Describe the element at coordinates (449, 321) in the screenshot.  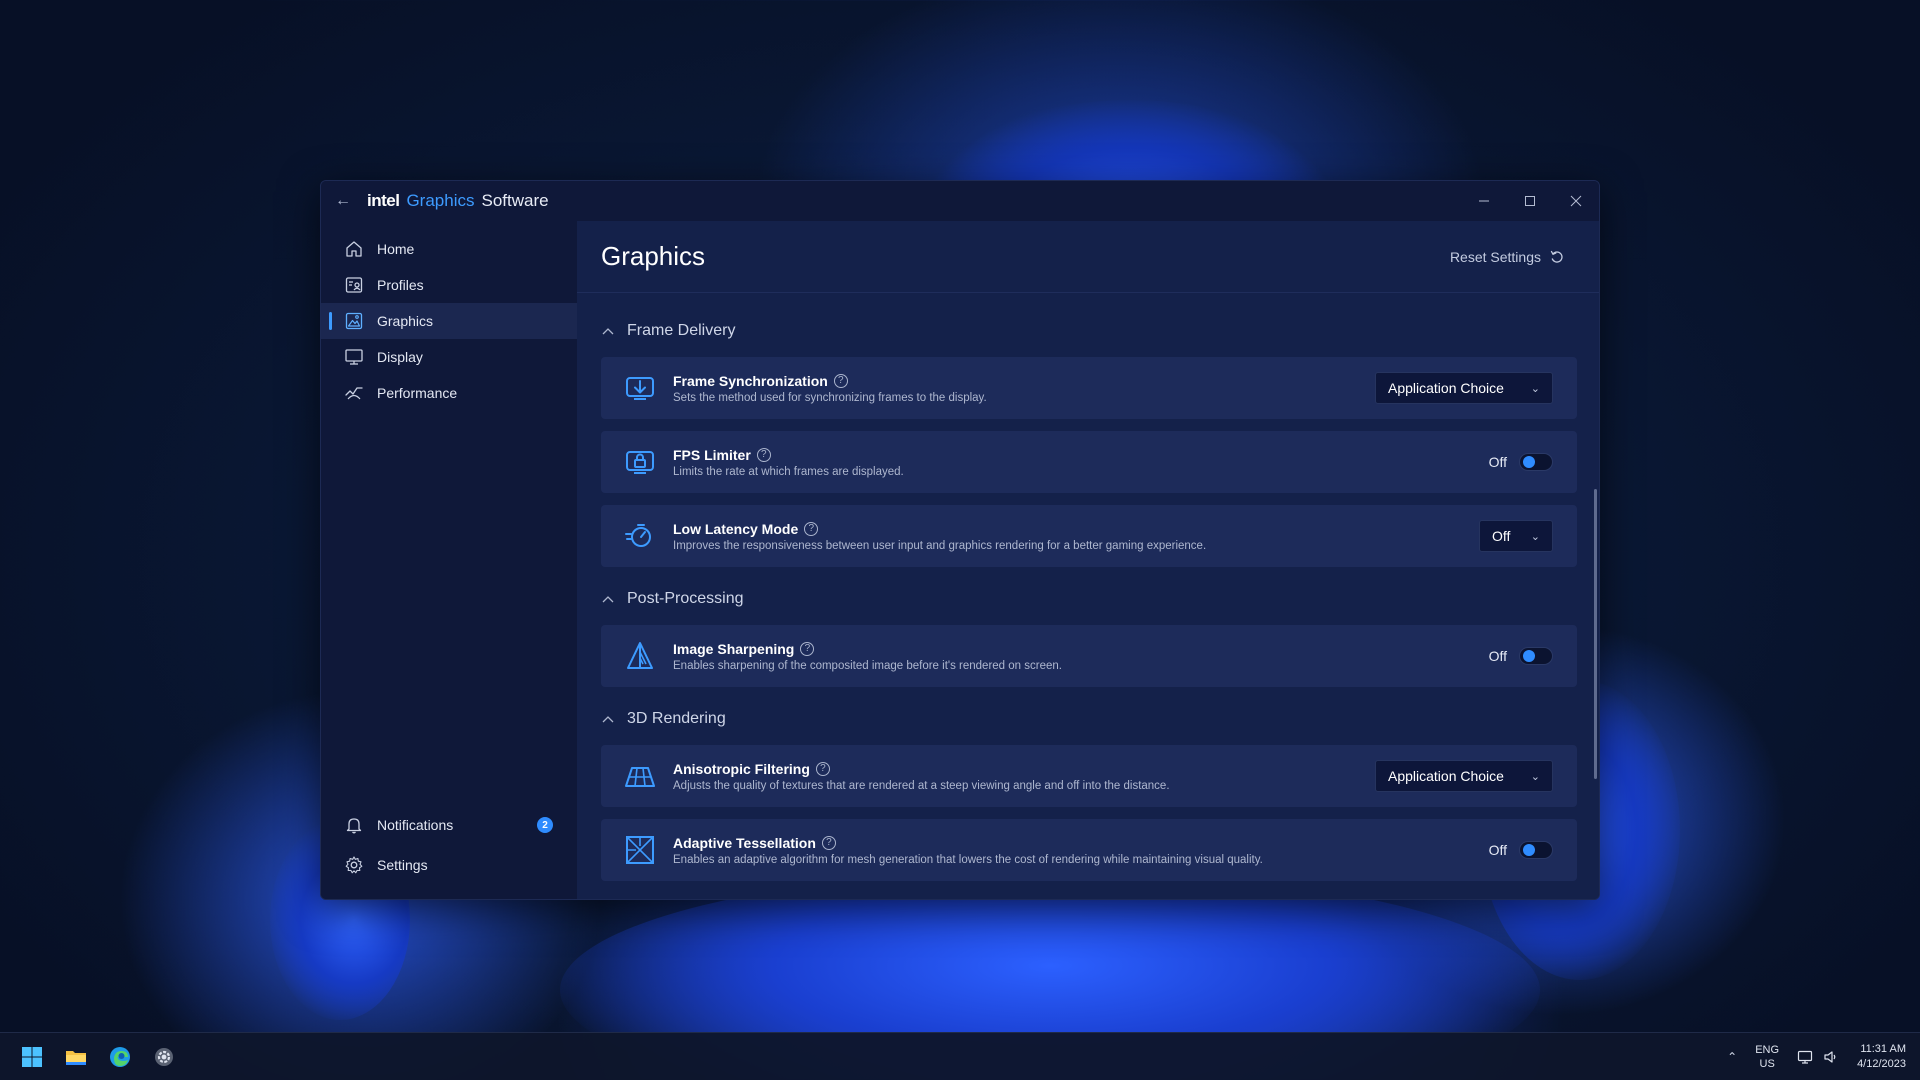
I see `sidebar-item-graphics: Graphics` at that location.